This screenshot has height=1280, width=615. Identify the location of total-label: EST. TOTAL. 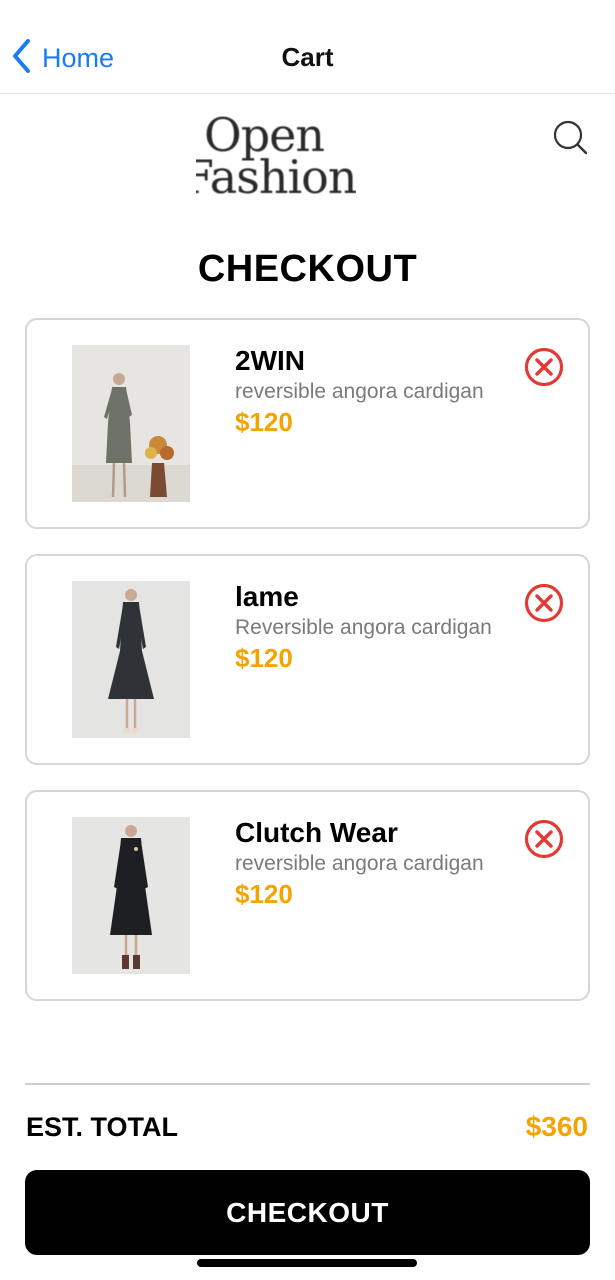
(102, 1127).